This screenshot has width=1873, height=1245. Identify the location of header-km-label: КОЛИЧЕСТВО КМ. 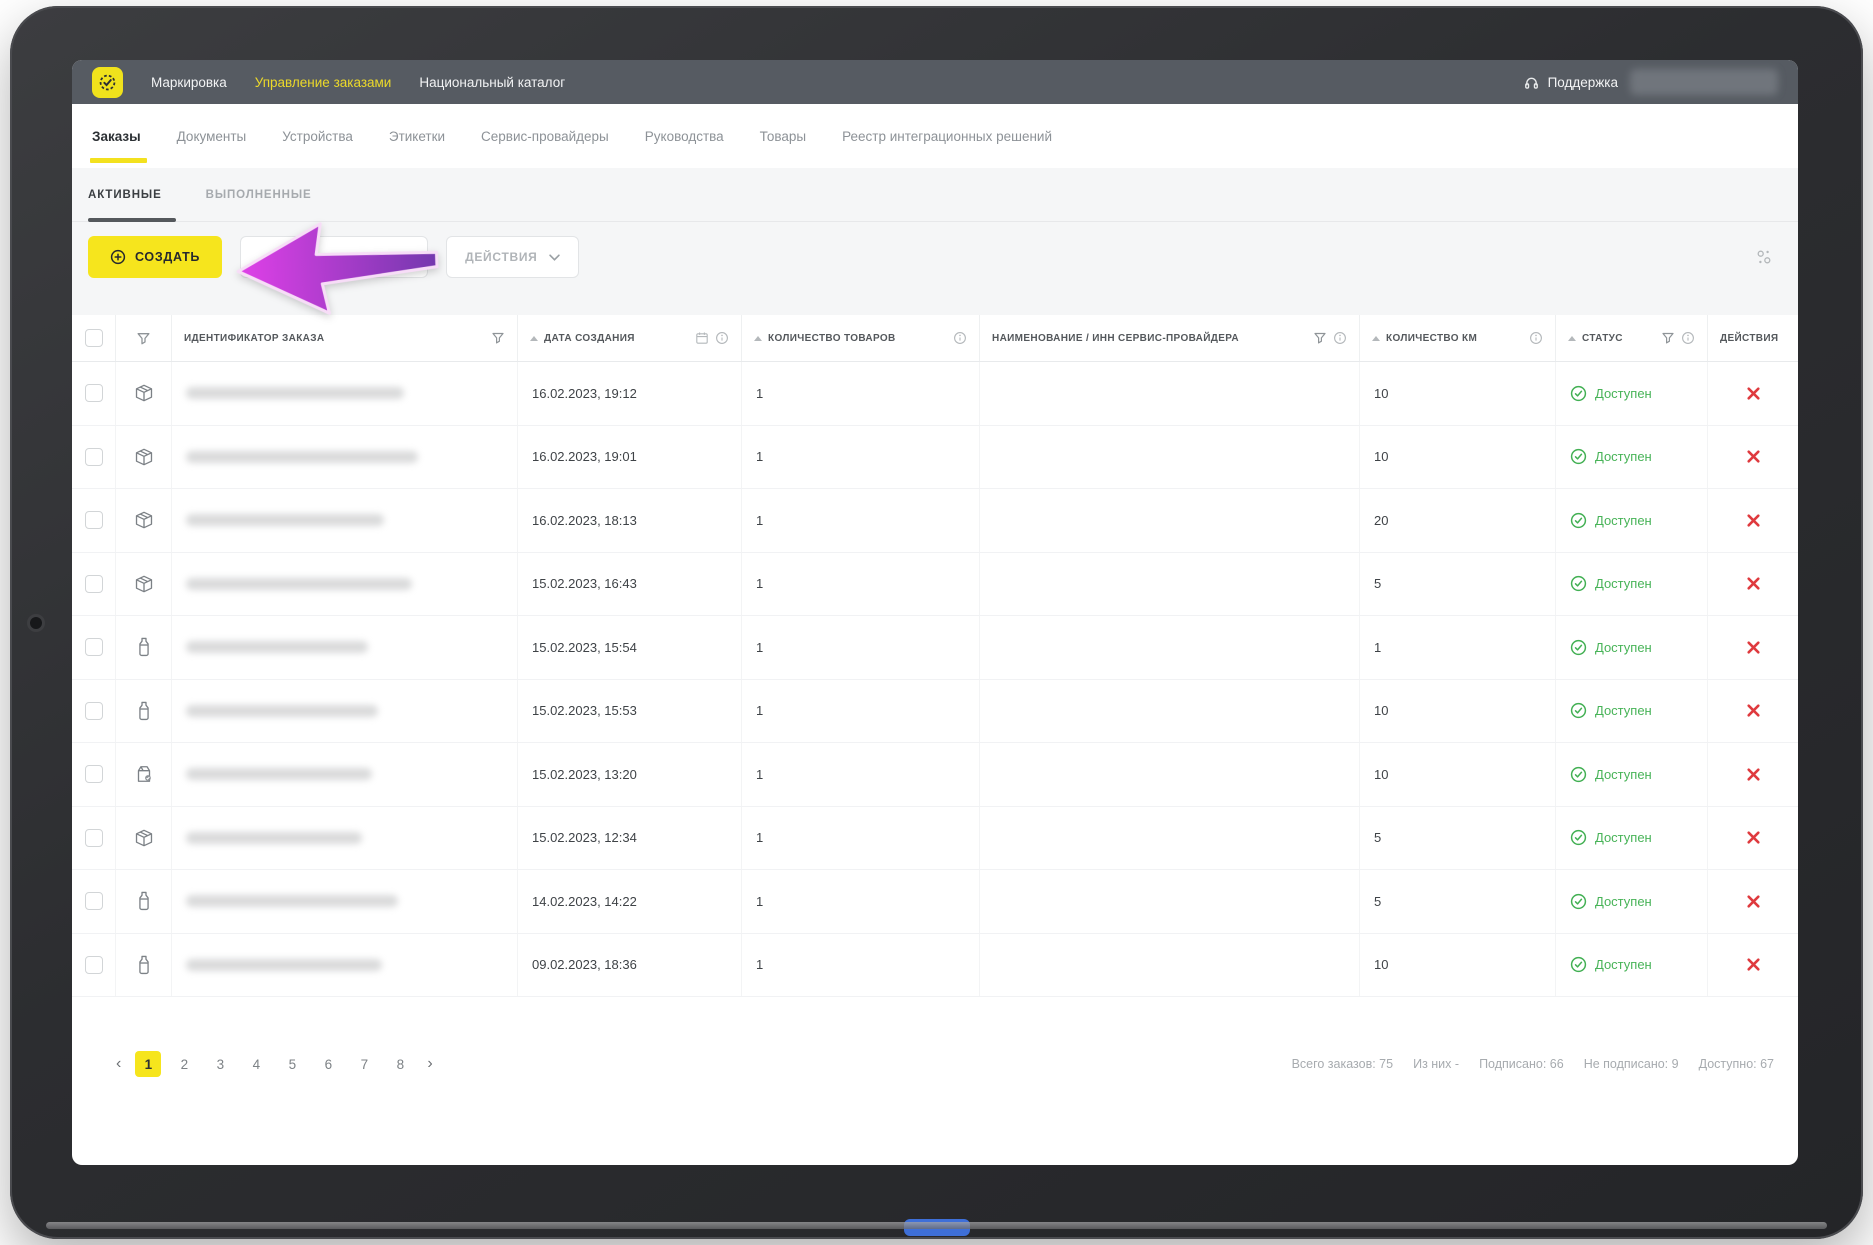
(1432, 338).